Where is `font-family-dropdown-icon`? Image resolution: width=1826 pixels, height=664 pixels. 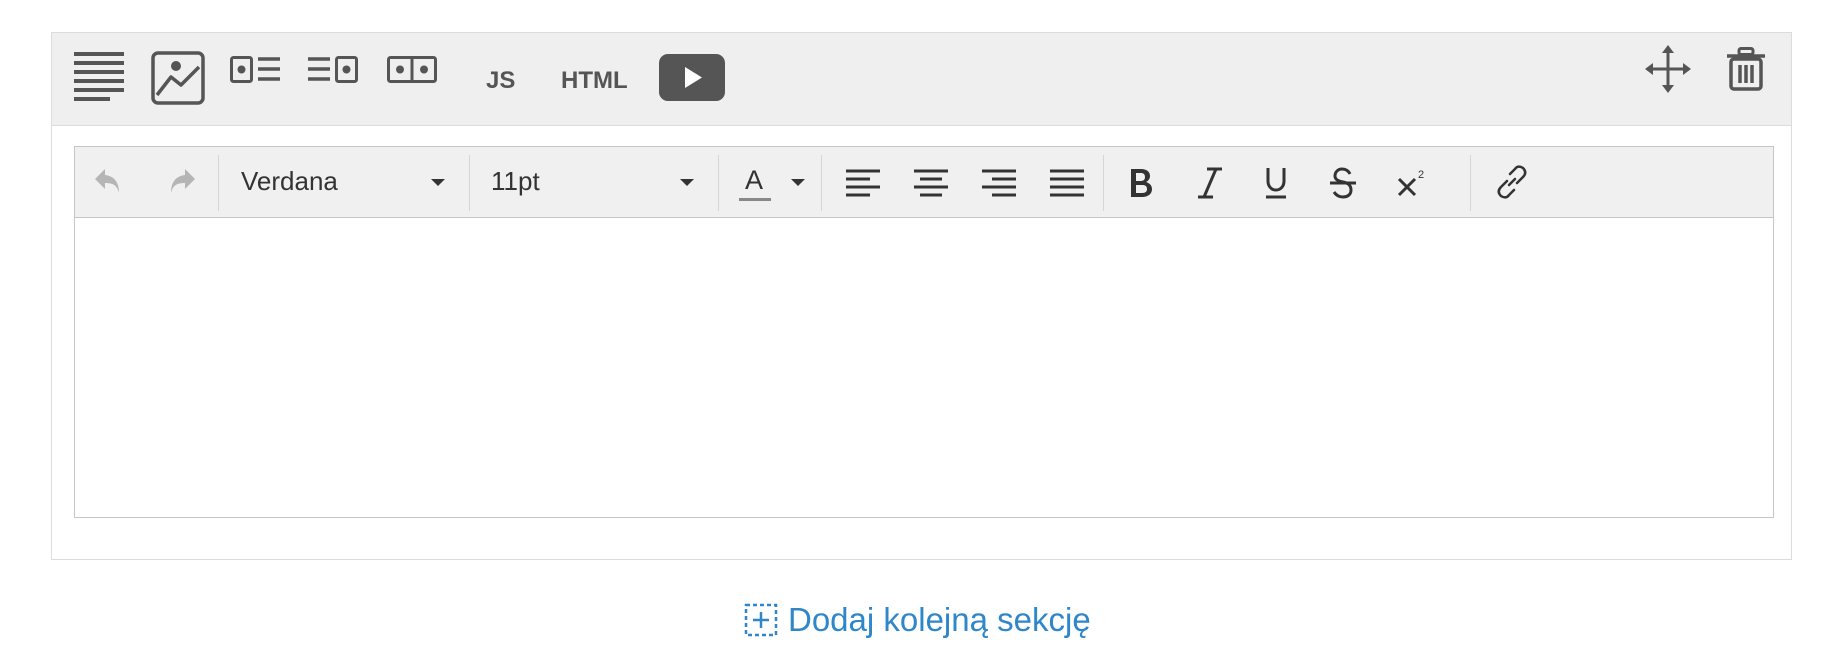 font-family-dropdown-icon is located at coordinates (438, 182).